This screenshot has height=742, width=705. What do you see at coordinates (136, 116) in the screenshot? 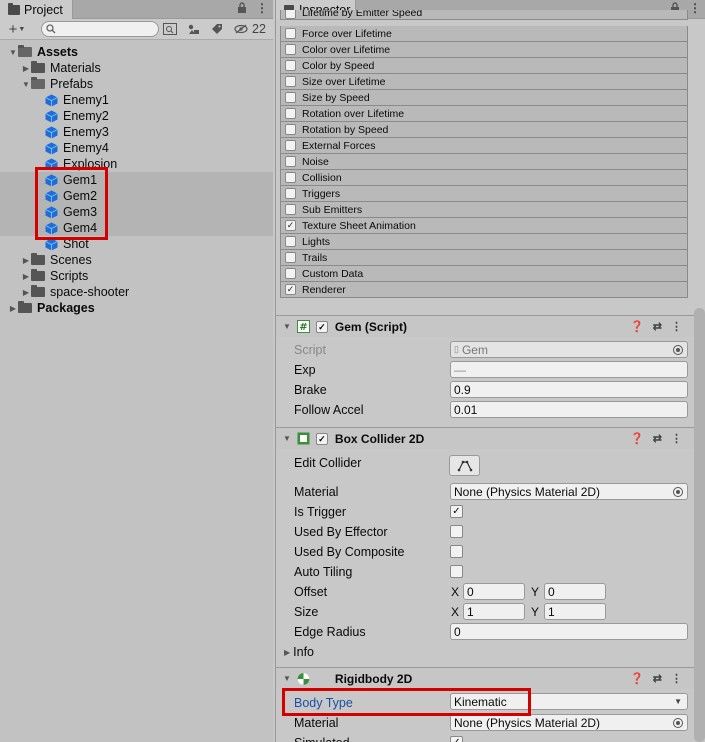
I see `tree-item: Enemy2` at bounding box center [136, 116].